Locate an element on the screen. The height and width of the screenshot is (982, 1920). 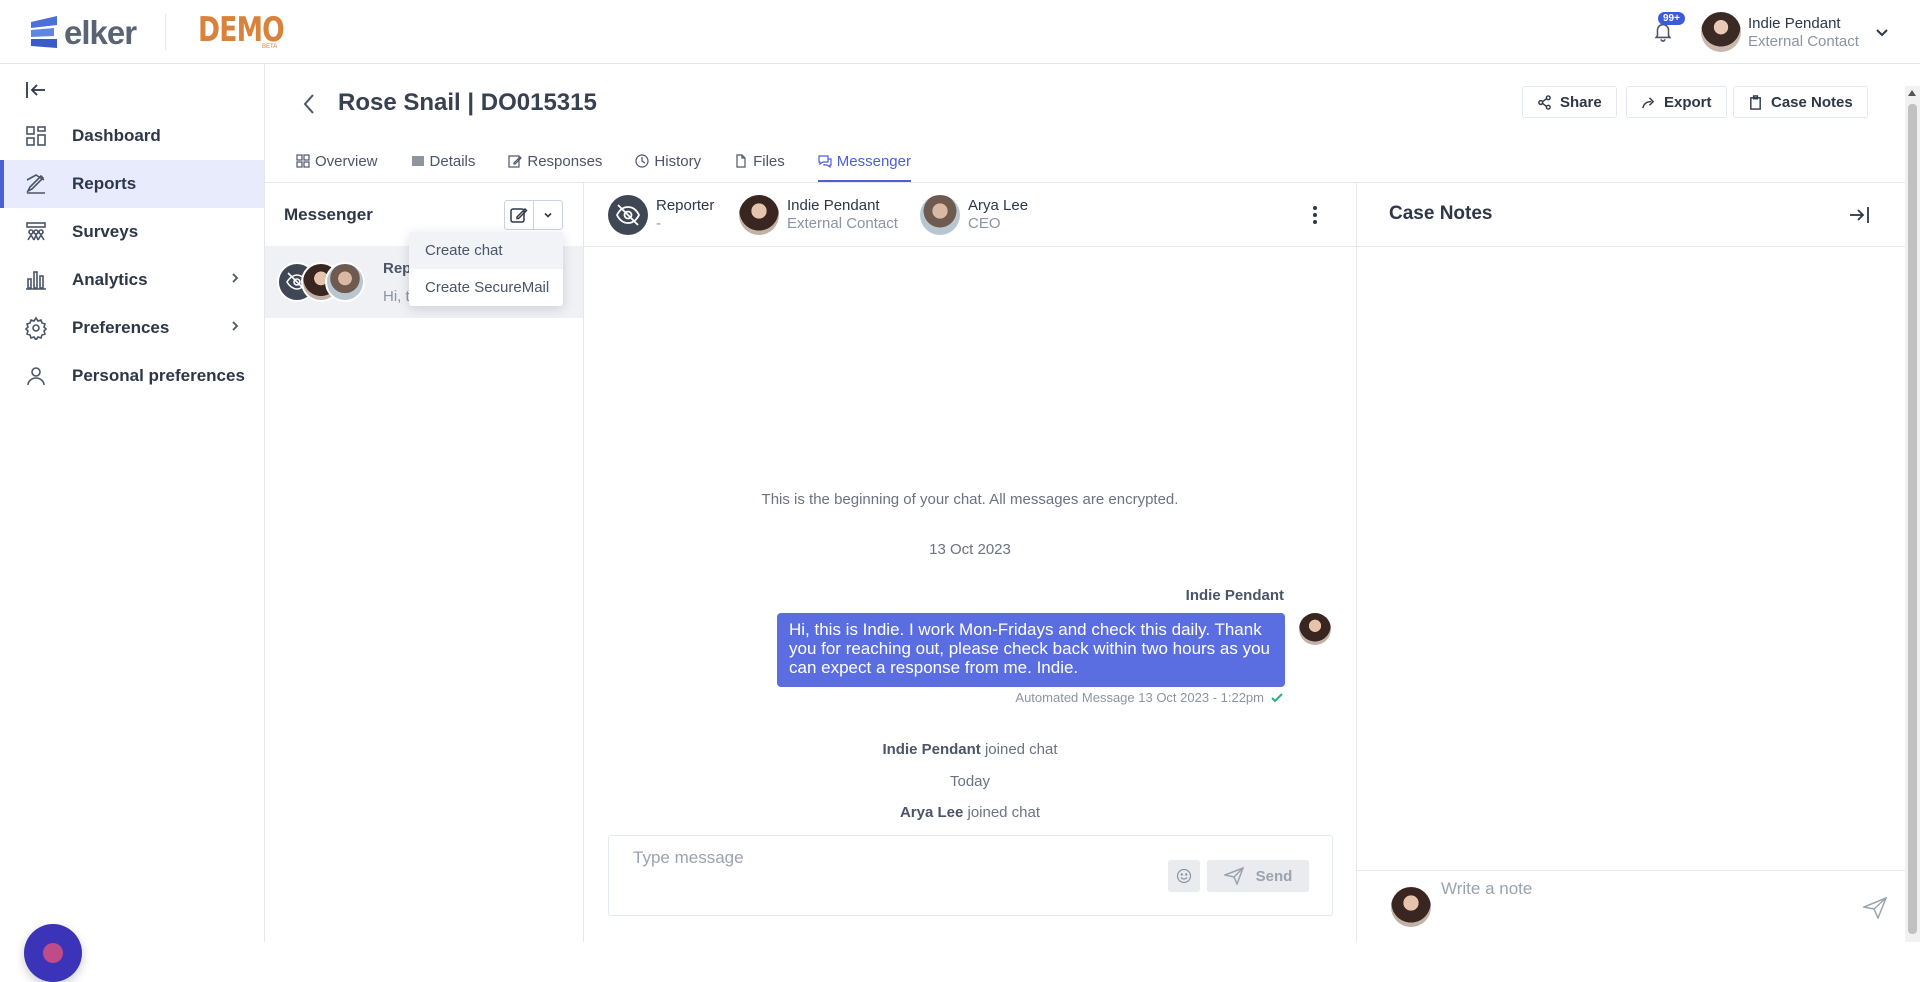
case-notes-title: Case Notes is located at coordinates (1441, 213).